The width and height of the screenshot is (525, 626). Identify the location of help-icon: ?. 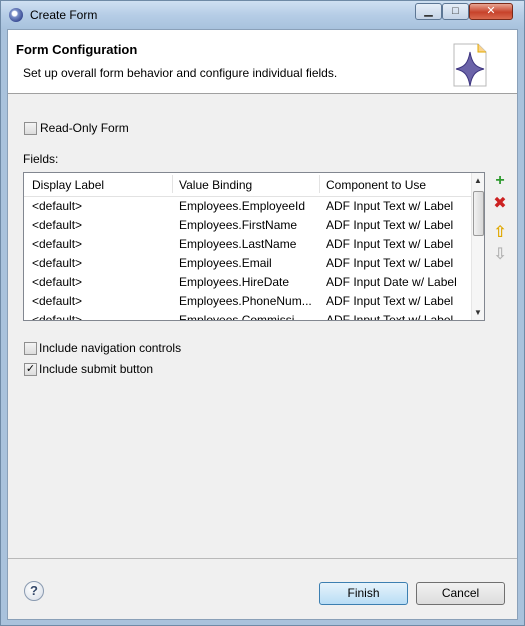
(34, 591).